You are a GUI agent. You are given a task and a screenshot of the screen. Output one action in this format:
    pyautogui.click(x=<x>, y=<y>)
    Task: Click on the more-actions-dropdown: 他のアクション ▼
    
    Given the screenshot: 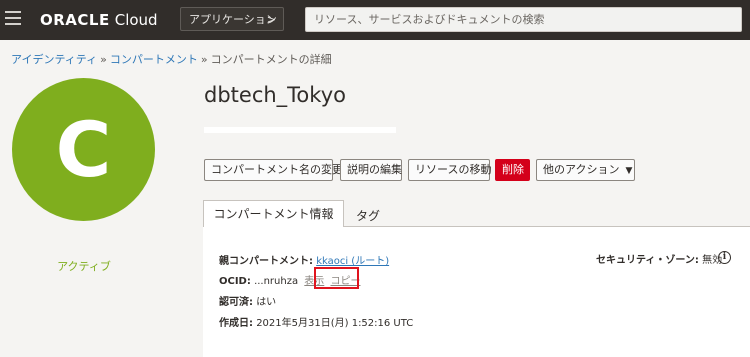 What is the action you would take?
    pyautogui.click(x=585, y=170)
    